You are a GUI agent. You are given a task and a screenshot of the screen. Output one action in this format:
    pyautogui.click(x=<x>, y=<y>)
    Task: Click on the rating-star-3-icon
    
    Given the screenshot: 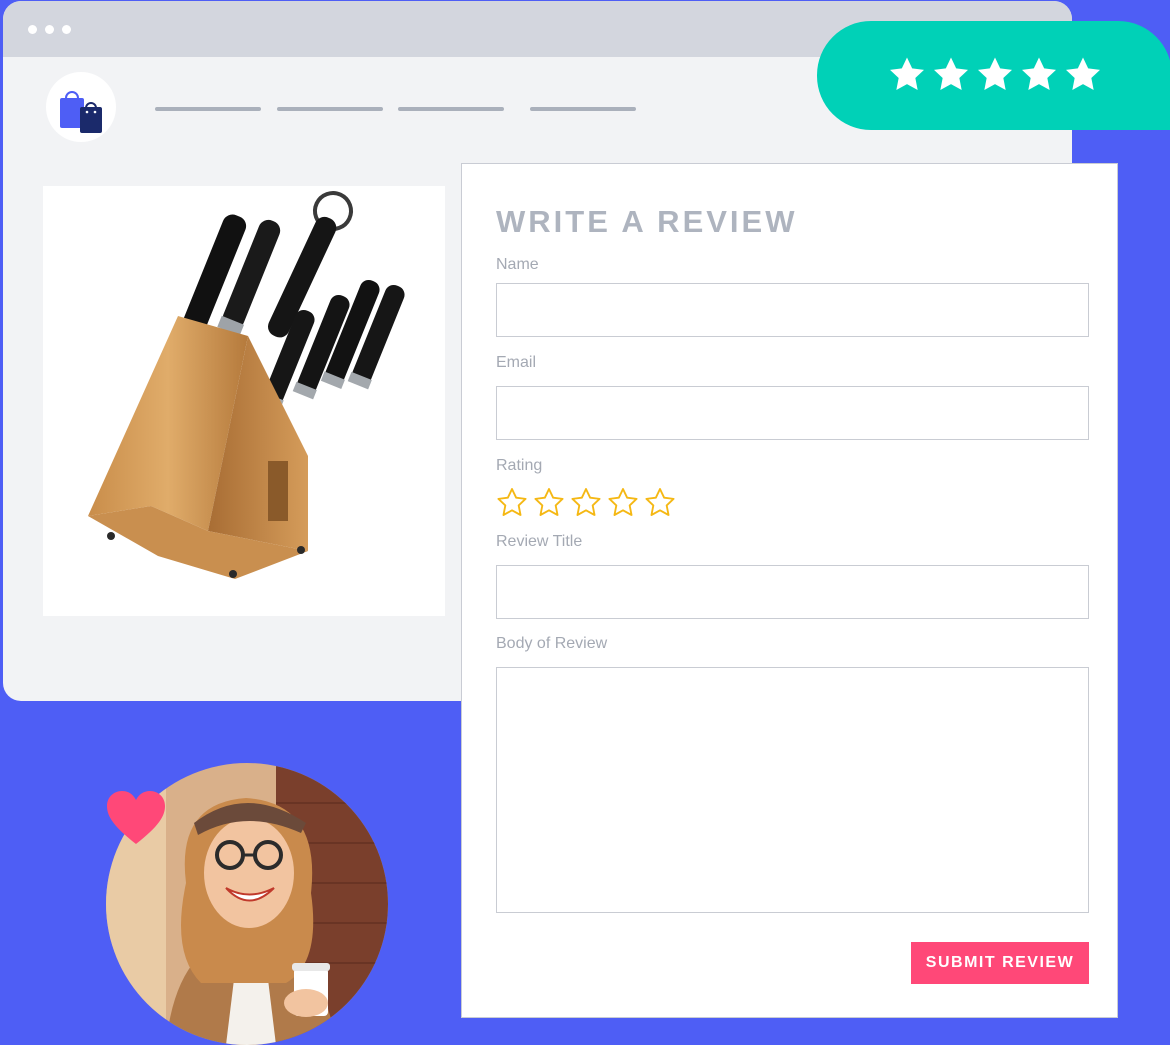 What is the action you would take?
    pyautogui.click(x=586, y=503)
    